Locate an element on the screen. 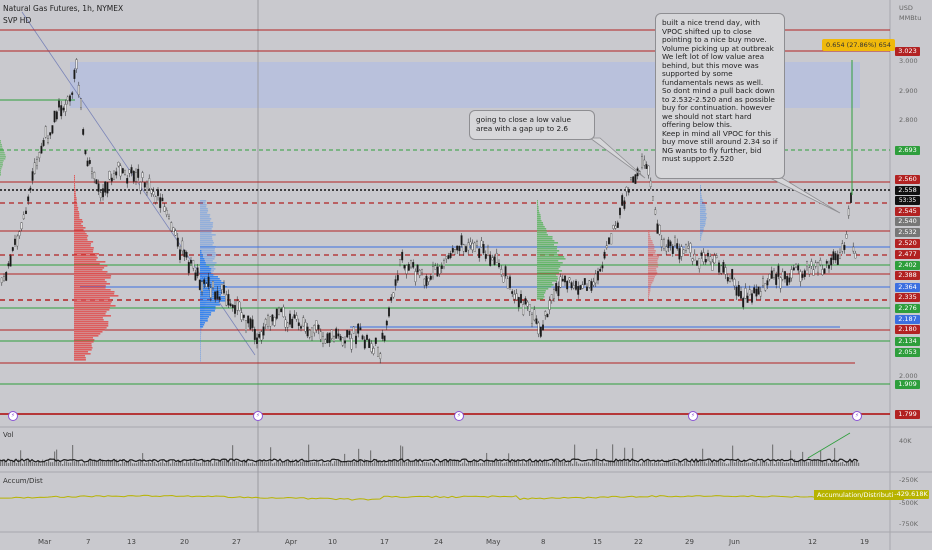  measure-label: 0.654 (27.86%) 654 is located at coordinates (859, 45).